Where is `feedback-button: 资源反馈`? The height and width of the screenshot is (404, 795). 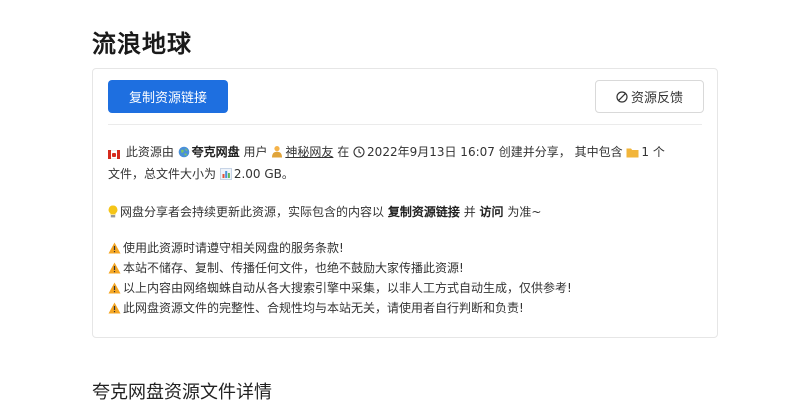
feedback-button: 资源反馈 is located at coordinates (649, 96).